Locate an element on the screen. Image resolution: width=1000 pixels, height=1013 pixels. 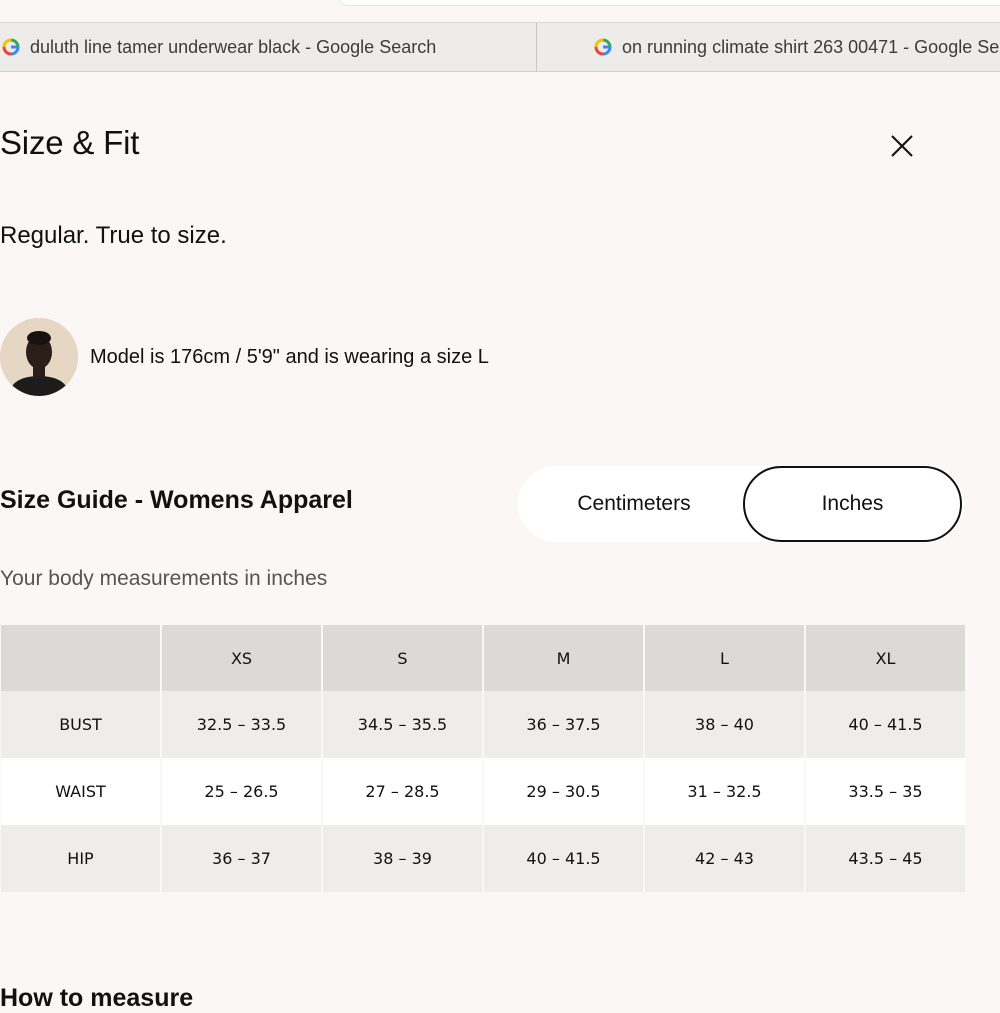
row-label: BUST is located at coordinates (80, 724).